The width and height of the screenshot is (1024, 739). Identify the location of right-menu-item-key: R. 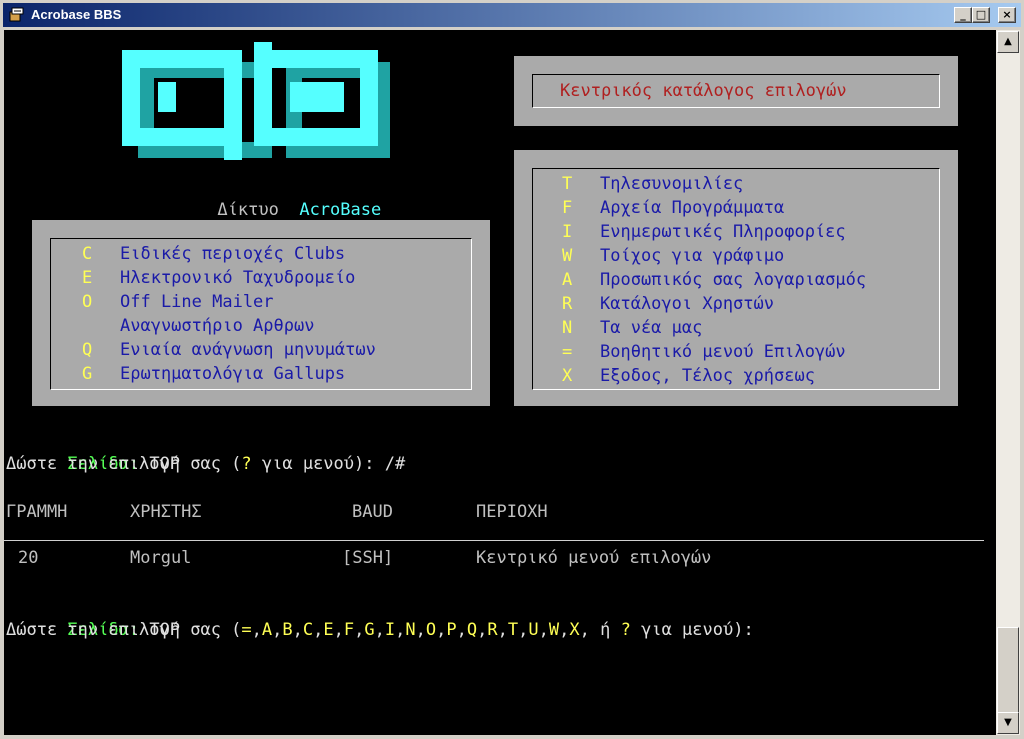
(567, 304).